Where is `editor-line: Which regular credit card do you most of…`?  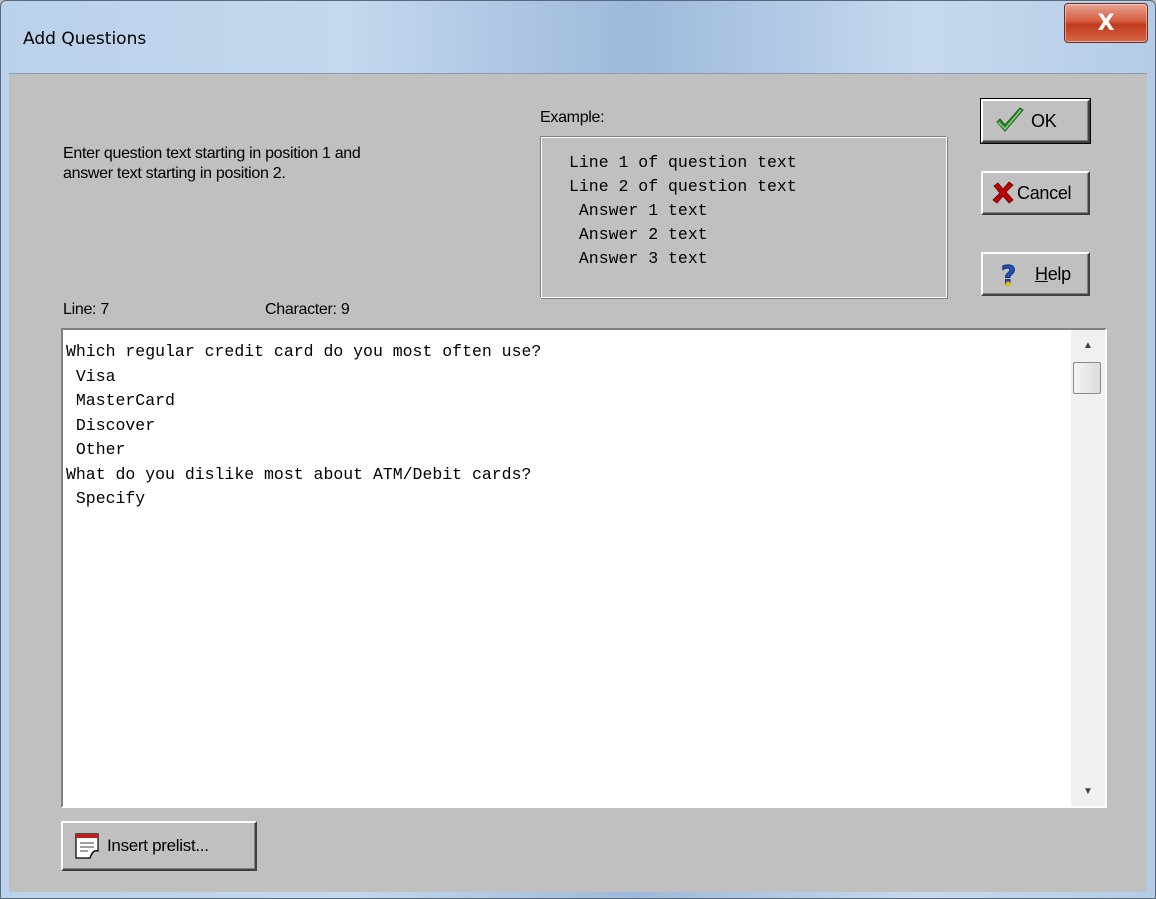 editor-line: Which regular credit card do you most of… is located at coordinates (304, 351).